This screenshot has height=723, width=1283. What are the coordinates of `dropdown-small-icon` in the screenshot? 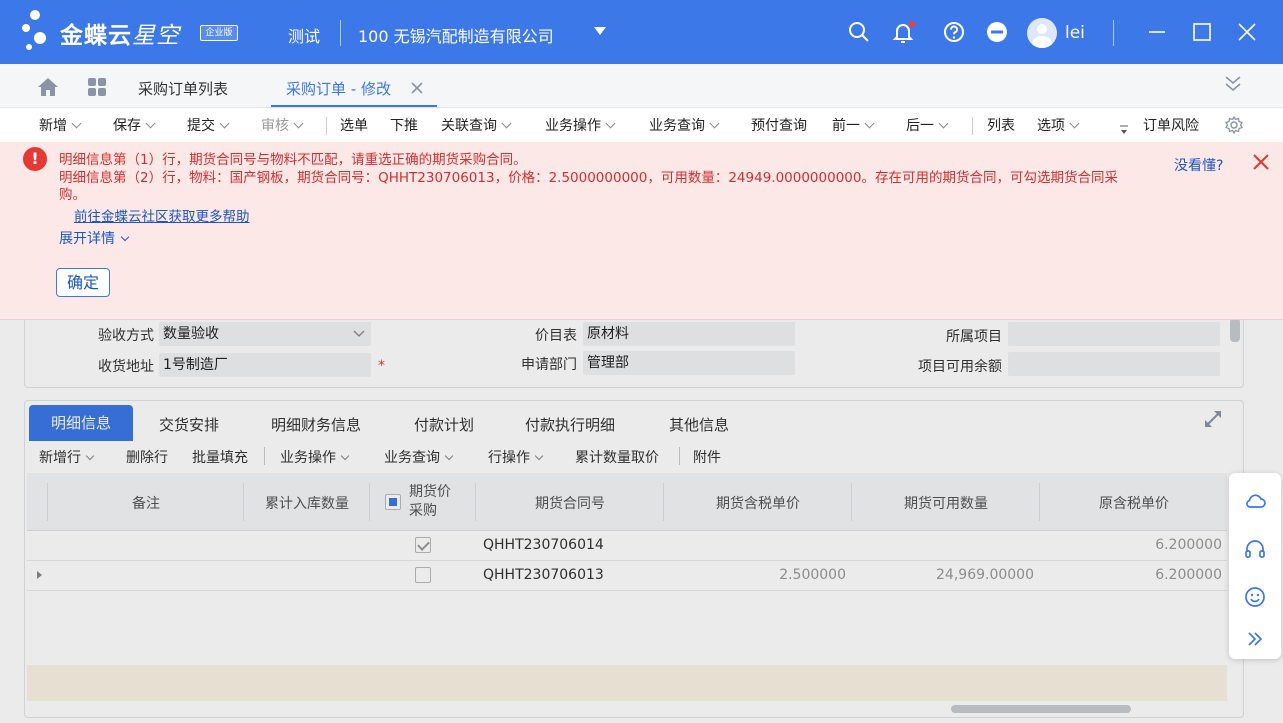 It's located at (1124, 129).